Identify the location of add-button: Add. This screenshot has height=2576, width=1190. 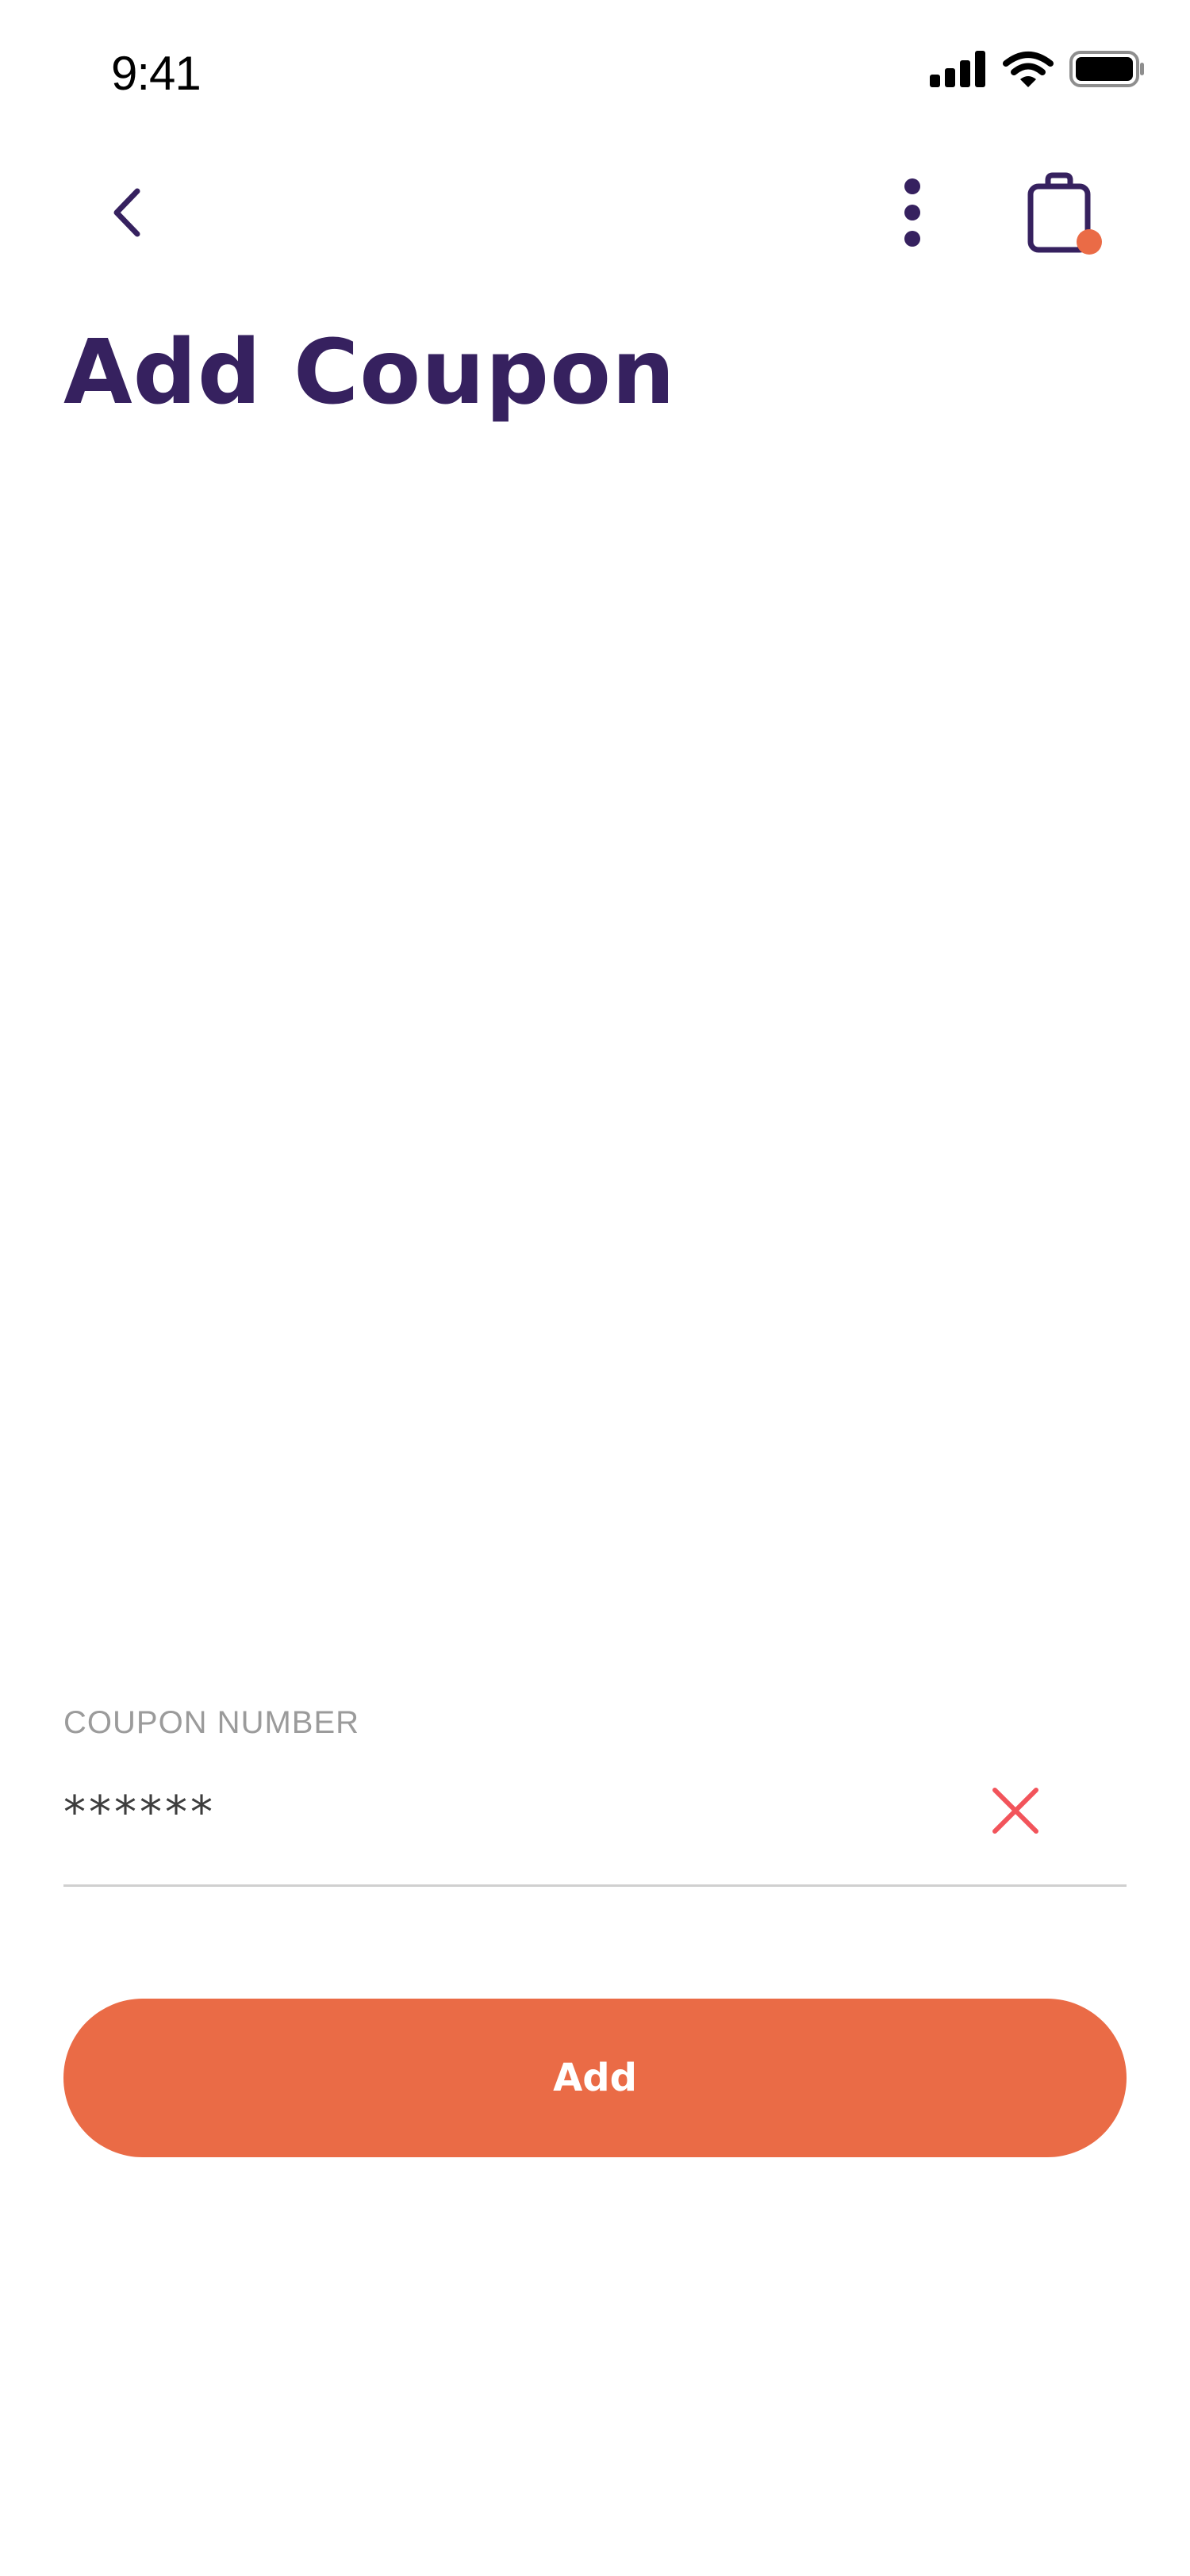
(595, 2078).